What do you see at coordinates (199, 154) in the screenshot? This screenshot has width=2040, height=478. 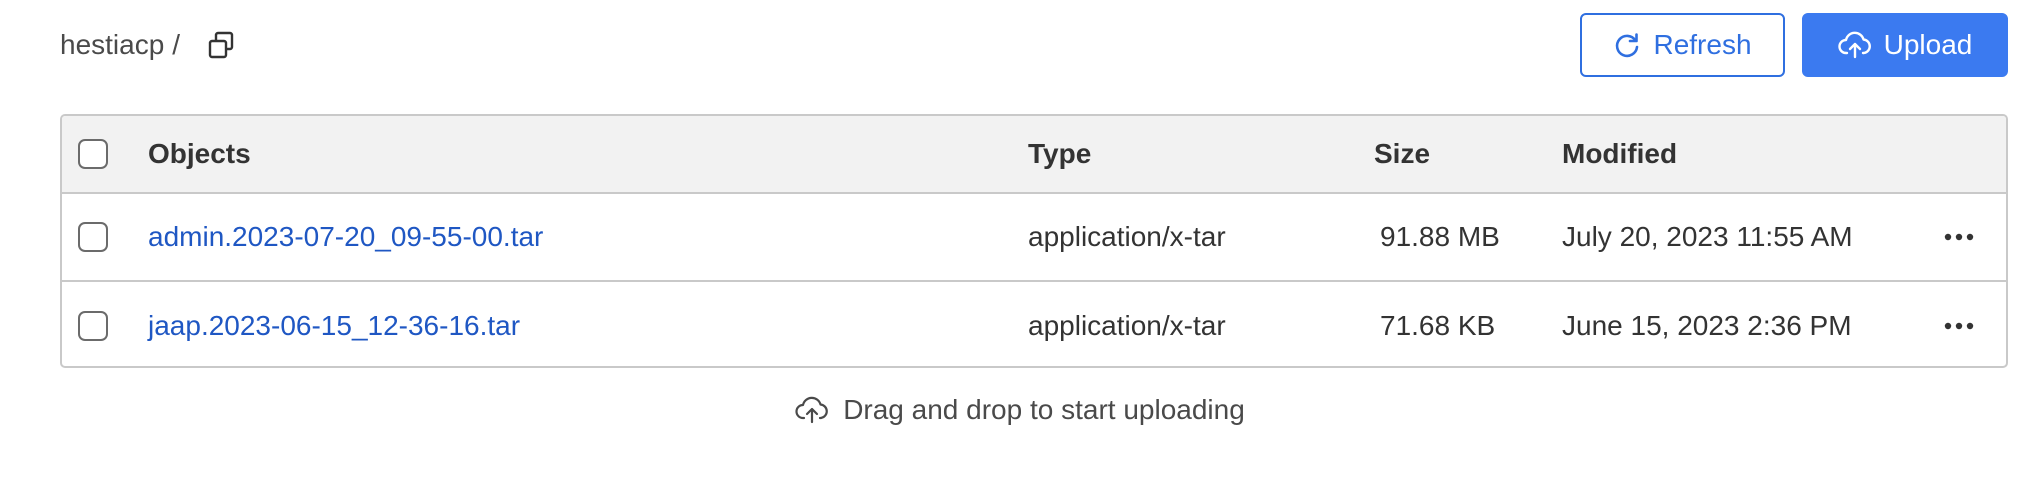 I see `column-header-objects: Objects` at bounding box center [199, 154].